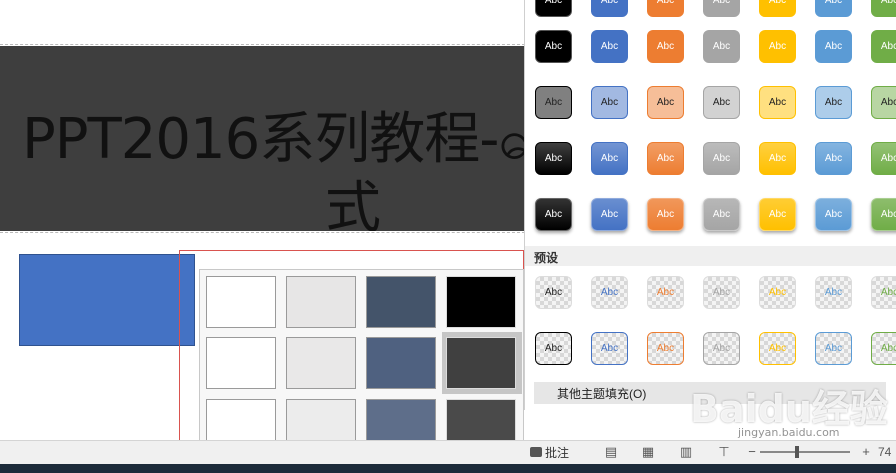 This screenshot has height=473, width=896. I want to click on style-tile-r5-c0: Abc, so click(553, 292).